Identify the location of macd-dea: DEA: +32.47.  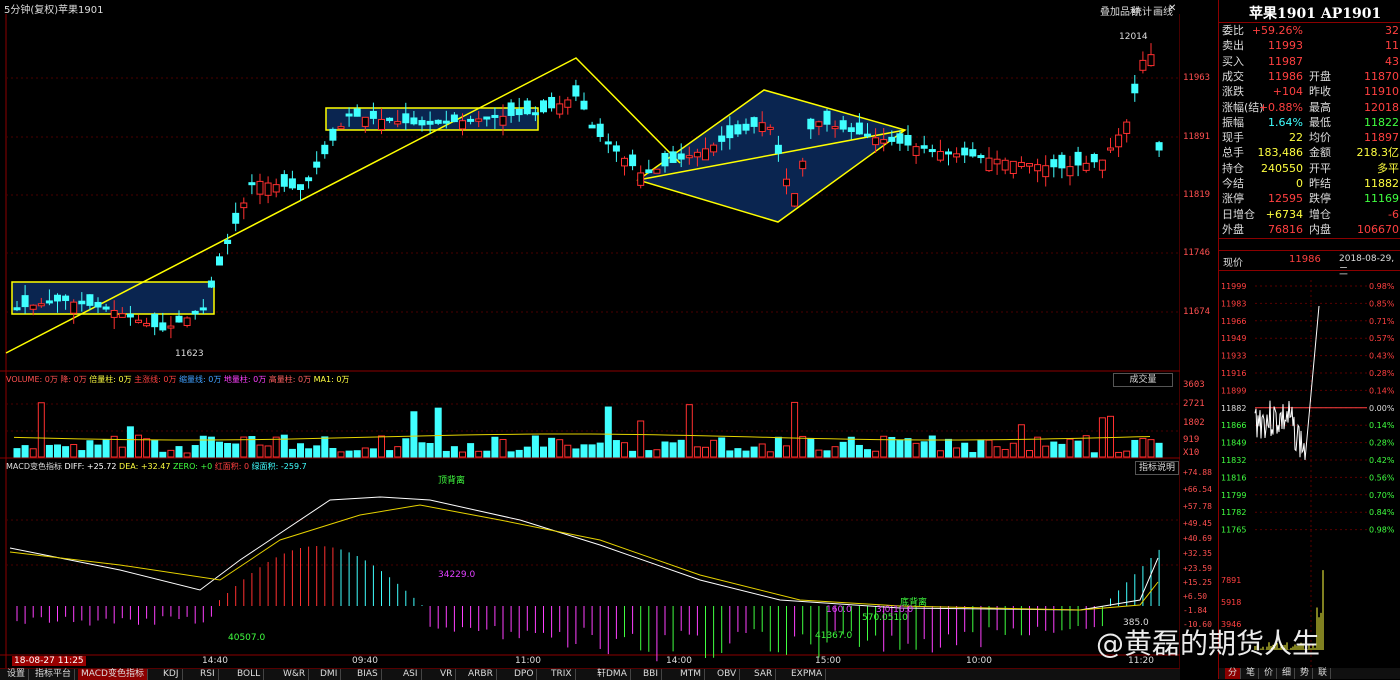
(145, 466).